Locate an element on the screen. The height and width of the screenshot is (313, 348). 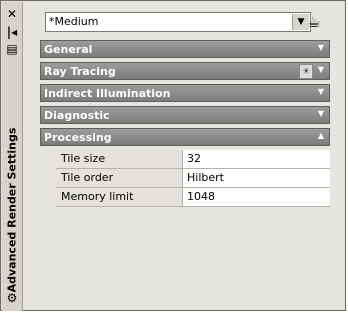
section-indirect-illumination: Indirect Illumination ▼ is located at coordinates (185, 93).